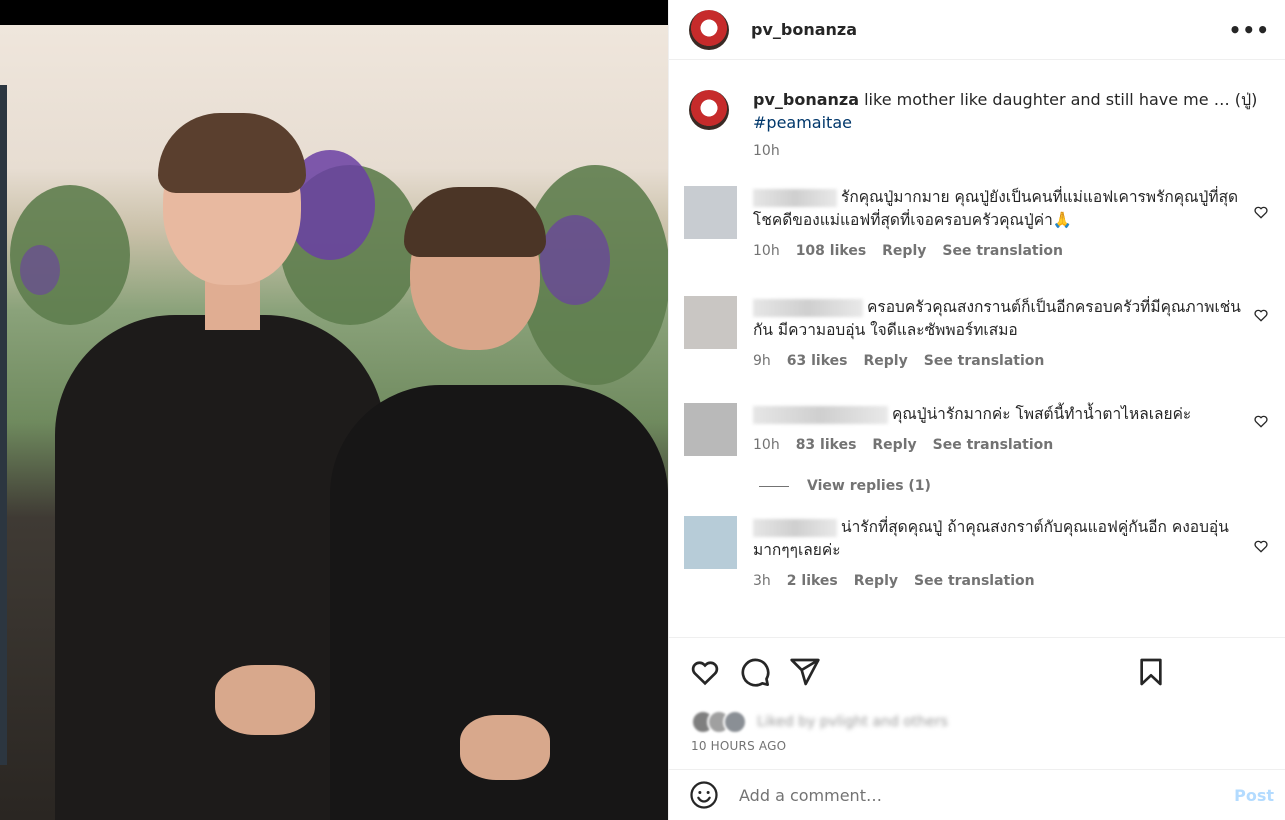  Describe the element at coordinates (1005, 122) in the screenshot. I see `caption-hashtag: #peamaitae` at that location.